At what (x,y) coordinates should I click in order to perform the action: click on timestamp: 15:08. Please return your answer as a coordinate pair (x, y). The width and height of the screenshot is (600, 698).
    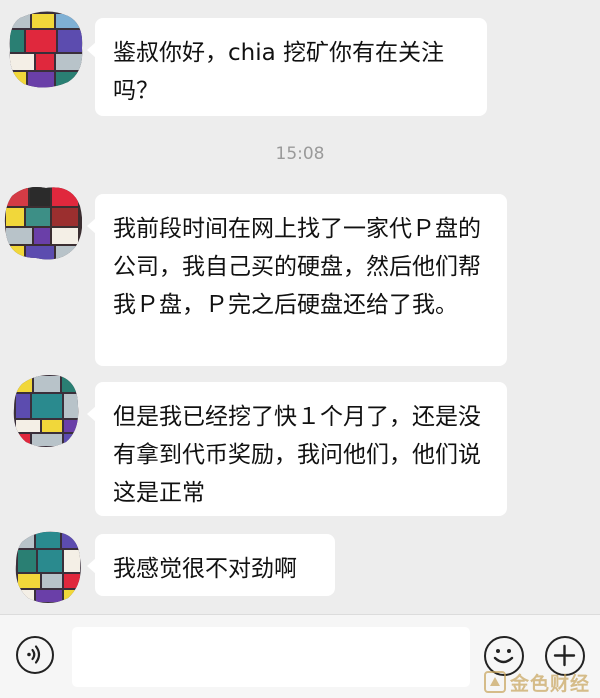
    Looking at the image, I should click on (300, 154).